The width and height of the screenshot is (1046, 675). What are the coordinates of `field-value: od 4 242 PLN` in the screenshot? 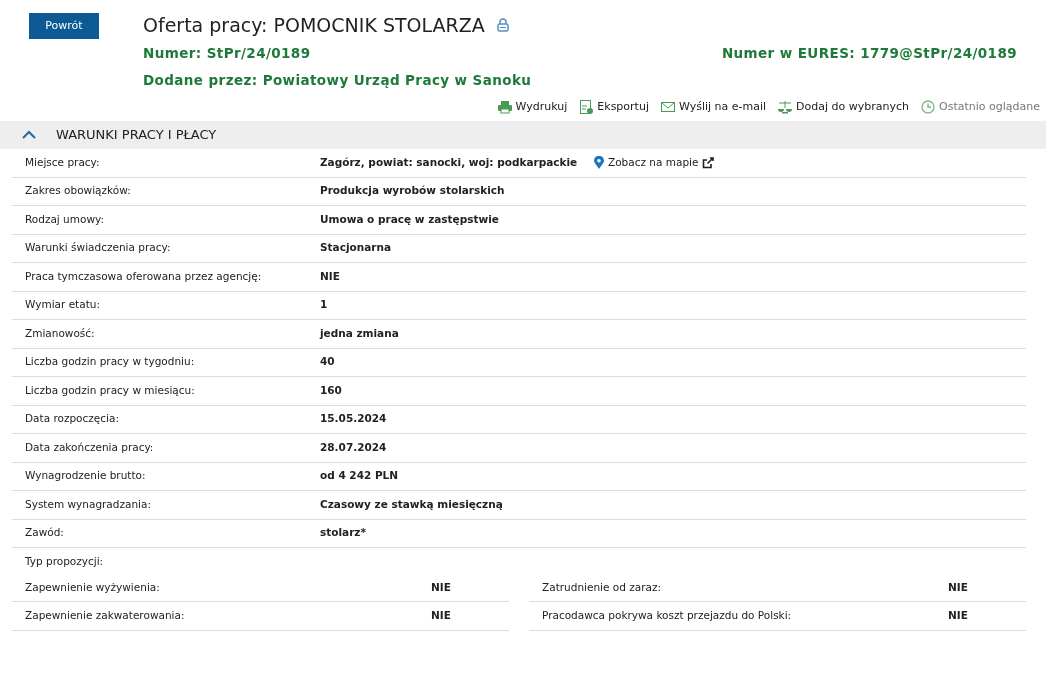 It's located at (360, 476).